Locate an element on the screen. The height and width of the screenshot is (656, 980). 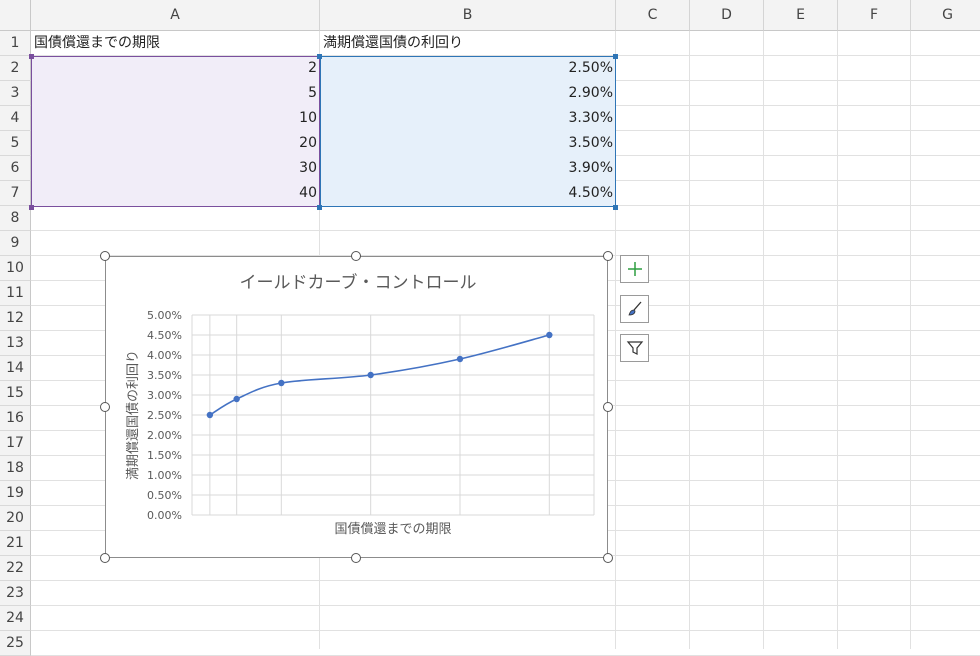
row-header-16: 16 is located at coordinates (15, 418).